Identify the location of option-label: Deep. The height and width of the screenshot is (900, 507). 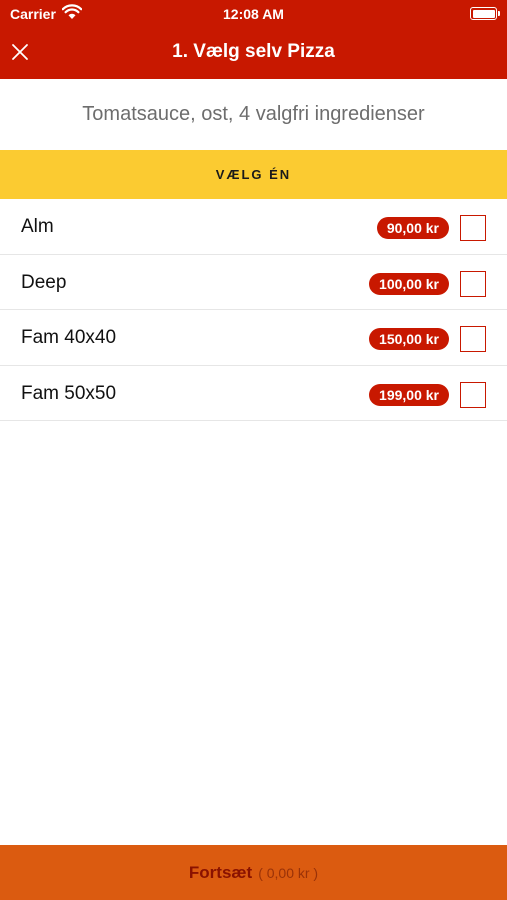
(44, 282).